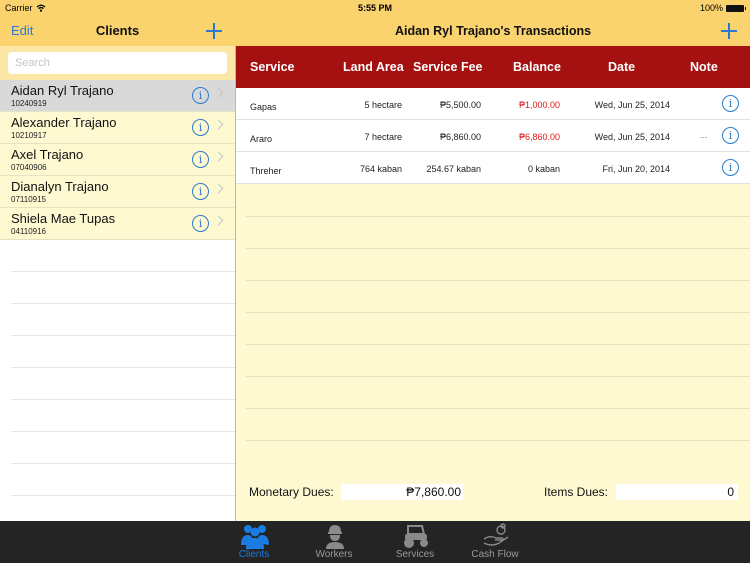 Image resolution: width=750 pixels, height=563 pixels. I want to click on client-id: 10240919, so click(29, 103).